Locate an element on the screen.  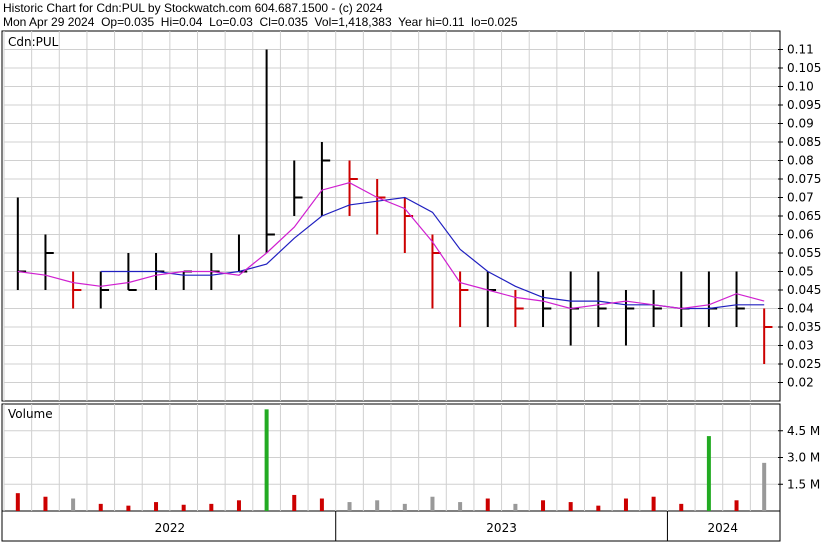
price-tick-label: 0.02 is located at coordinates (800, 383).